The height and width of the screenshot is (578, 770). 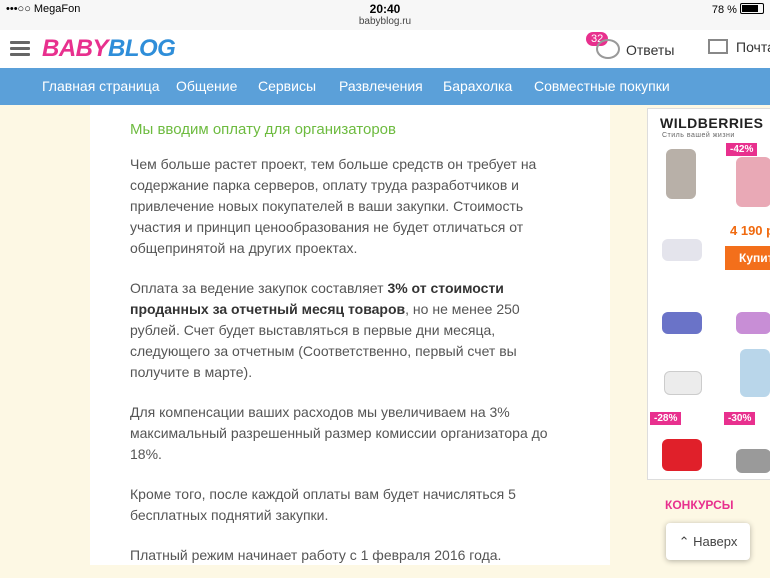 What do you see at coordinates (712, 123) in the screenshot?
I see `ad-brand: WILDBERRIES` at bounding box center [712, 123].